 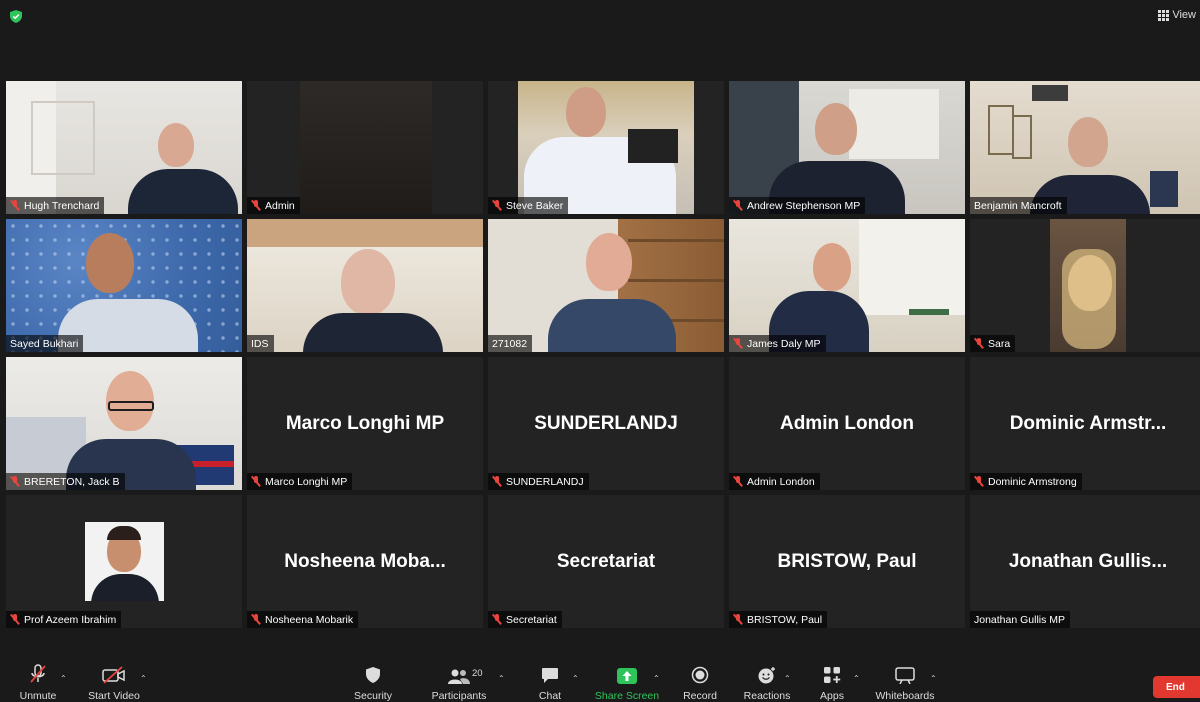 What do you see at coordinates (767, 696) in the screenshot?
I see `reactions-label: Reactions` at bounding box center [767, 696].